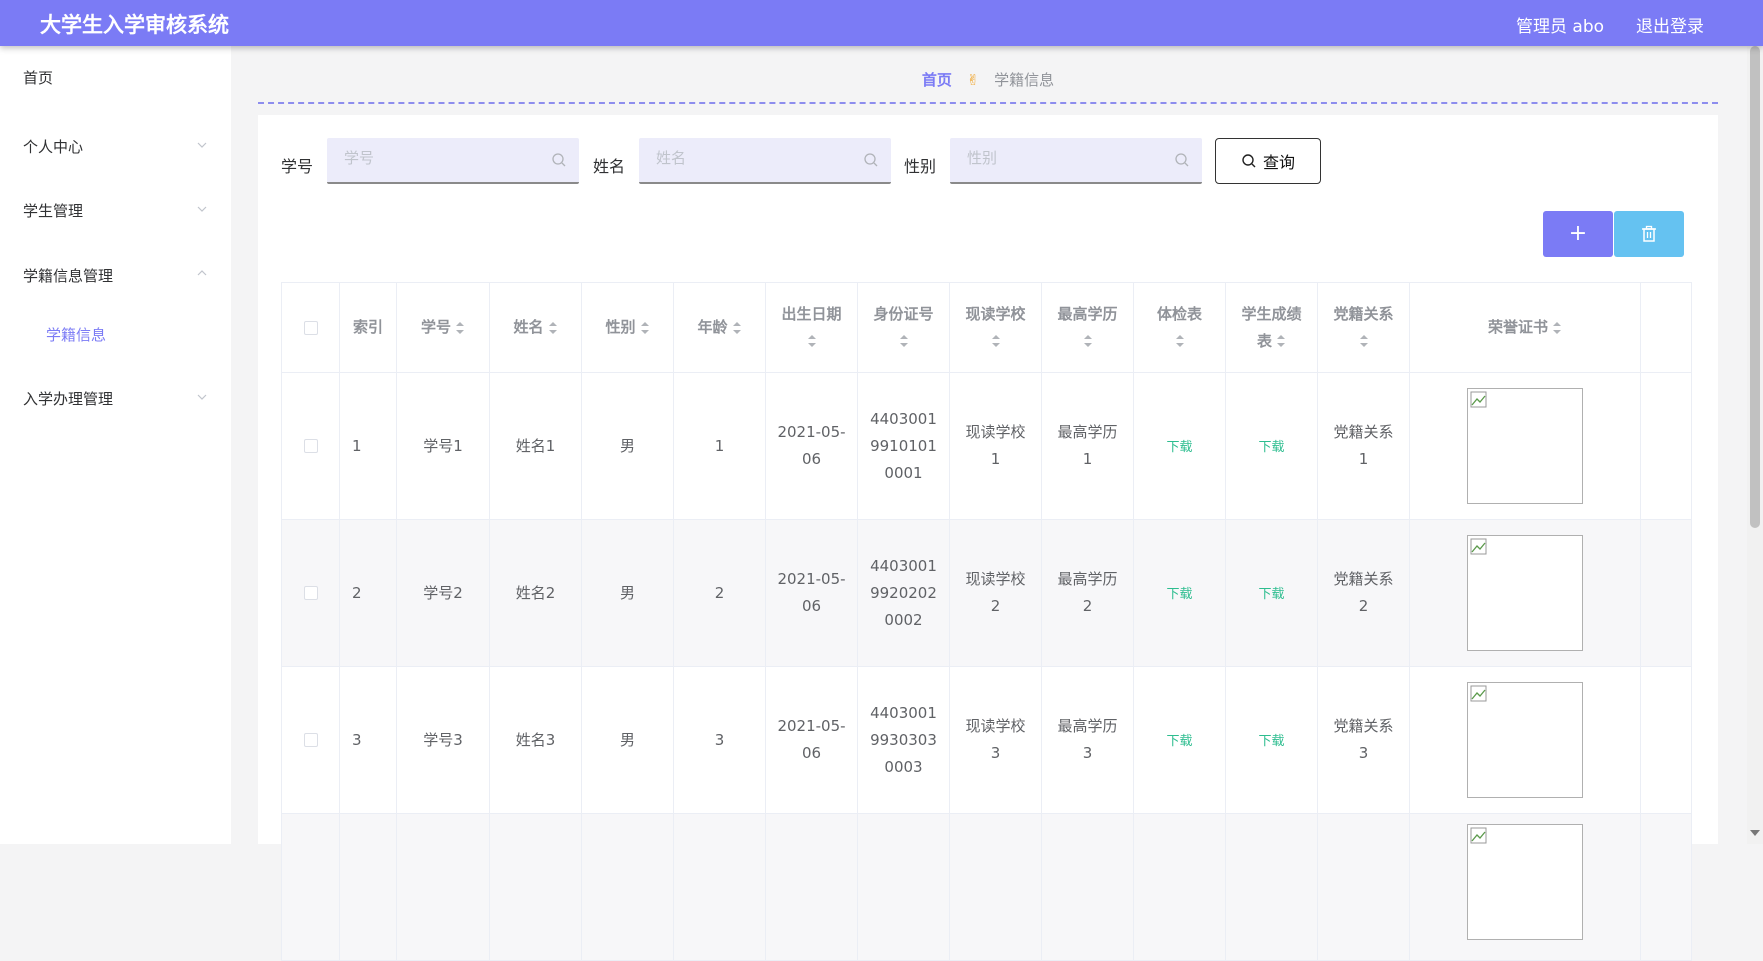 Image resolution: width=1763 pixels, height=961 pixels. Describe the element at coordinates (1363, 327) in the screenshot. I see `col-party-relation: 党籍关系` at that location.